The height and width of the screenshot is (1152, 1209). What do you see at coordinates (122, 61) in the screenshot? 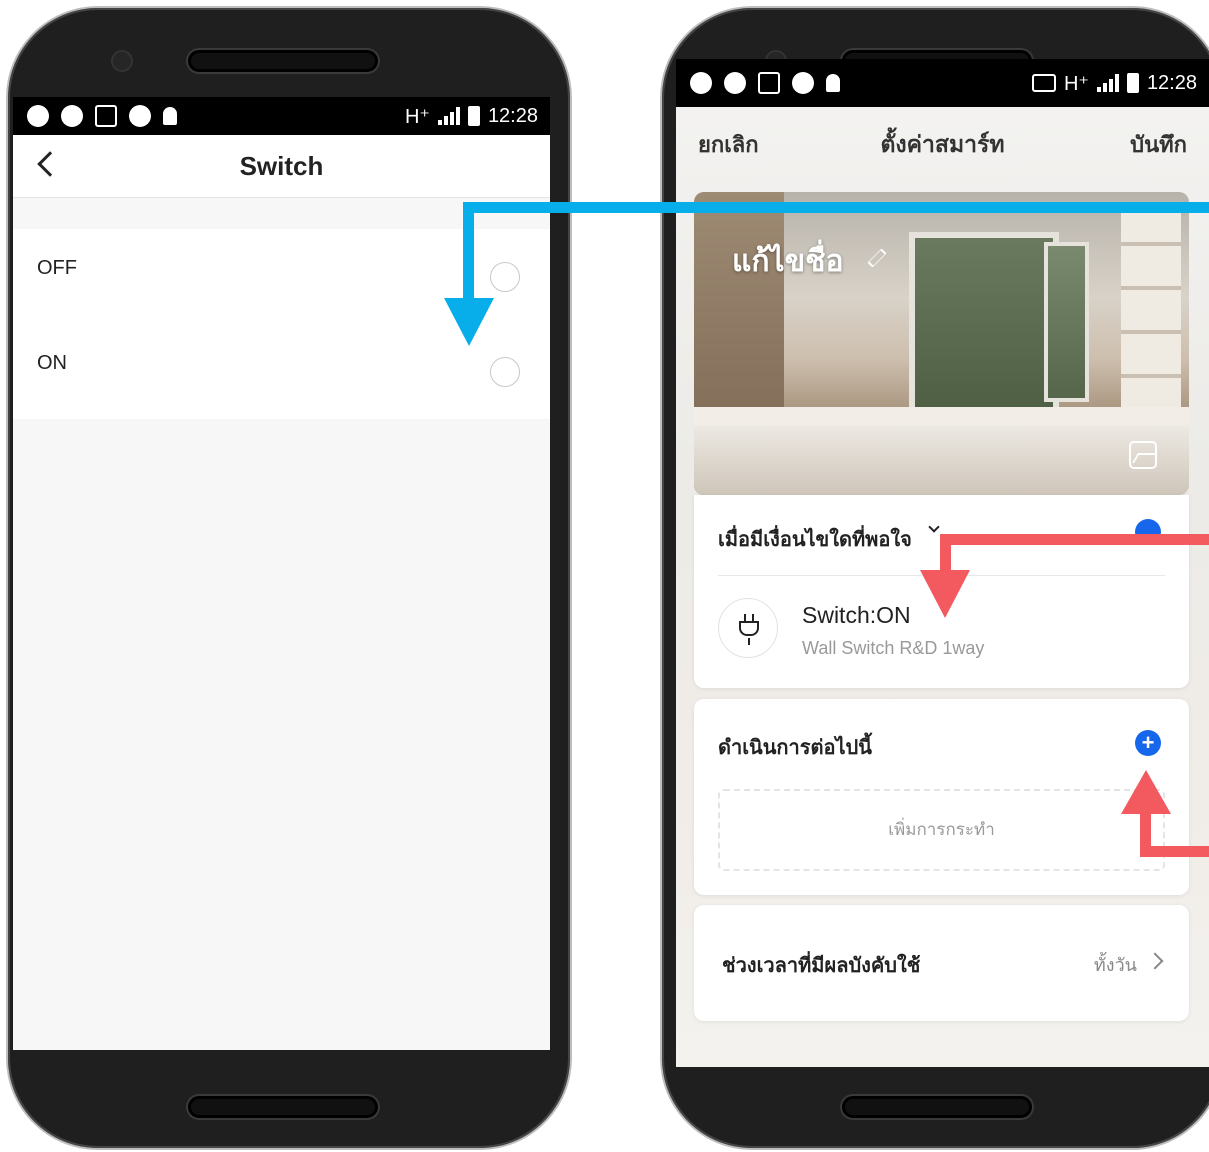
I see `front-camera` at bounding box center [122, 61].